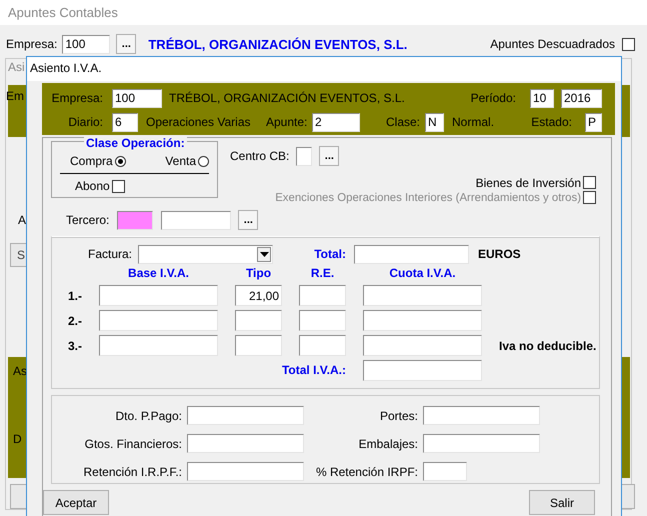  I want to click on total-label: Total:, so click(329, 254).